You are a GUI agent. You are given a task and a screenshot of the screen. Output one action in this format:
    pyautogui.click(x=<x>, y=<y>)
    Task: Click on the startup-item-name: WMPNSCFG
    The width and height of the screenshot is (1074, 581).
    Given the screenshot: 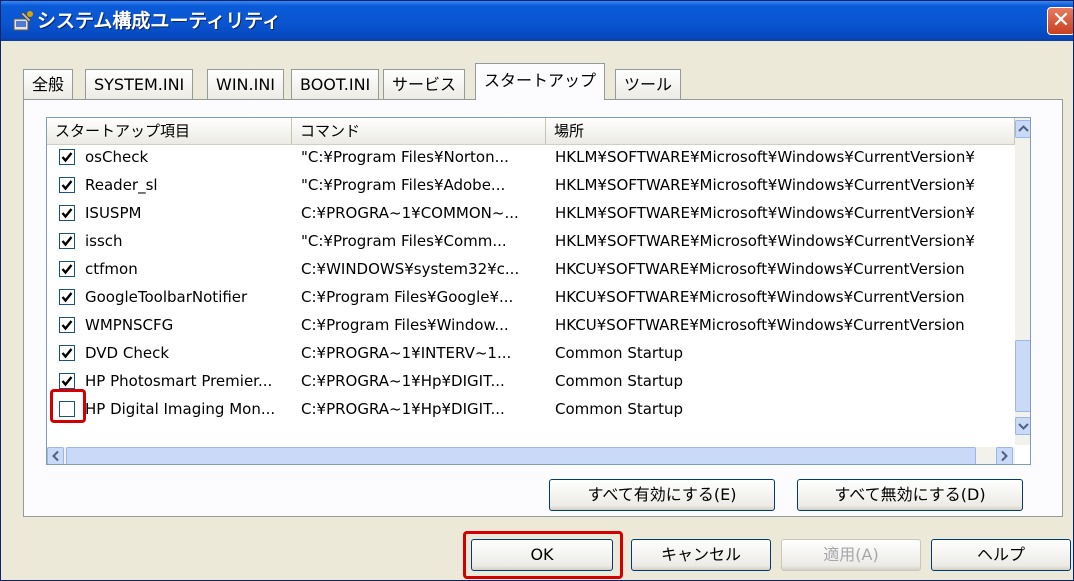 What is the action you would take?
    pyautogui.click(x=129, y=325)
    